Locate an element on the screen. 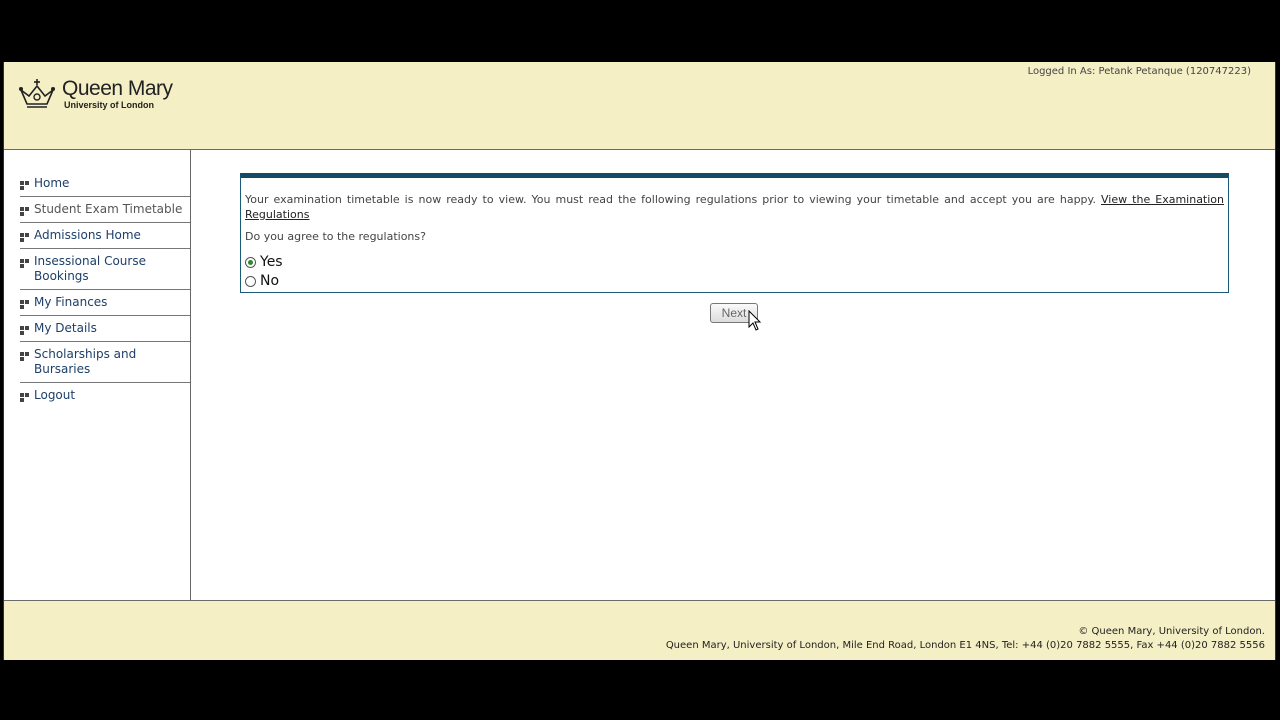 This screenshot has height=720, width=1280. radio-yes is located at coordinates (250, 262).